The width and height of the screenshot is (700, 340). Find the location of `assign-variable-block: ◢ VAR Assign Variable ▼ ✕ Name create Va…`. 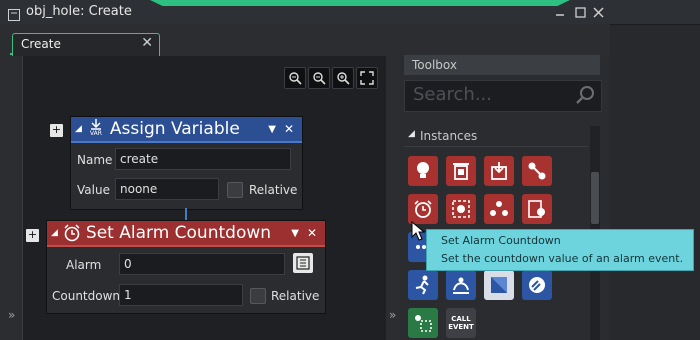

assign-variable-block: ◢ VAR Assign Variable ▼ ✕ Name create Va… is located at coordinates (186, 163).